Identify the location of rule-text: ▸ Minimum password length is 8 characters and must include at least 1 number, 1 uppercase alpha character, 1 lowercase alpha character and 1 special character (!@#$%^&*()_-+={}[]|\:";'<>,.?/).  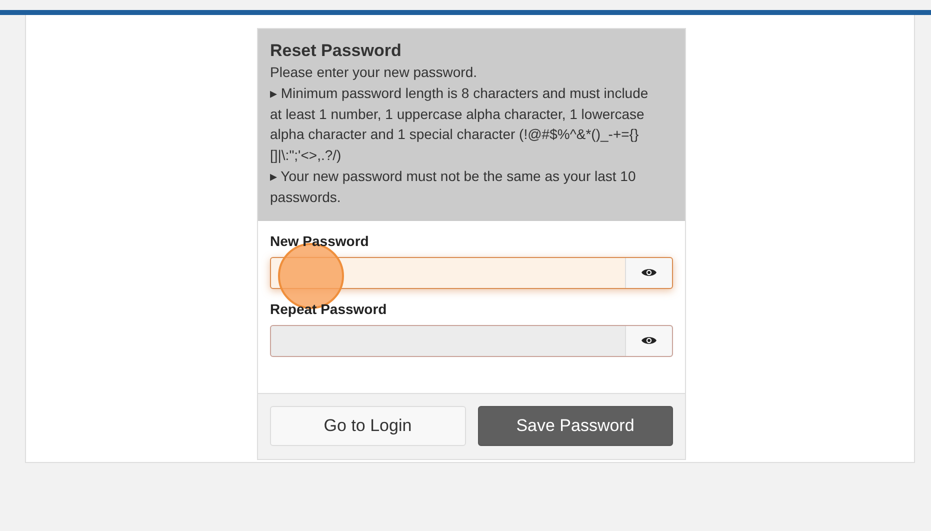
(460, 125).